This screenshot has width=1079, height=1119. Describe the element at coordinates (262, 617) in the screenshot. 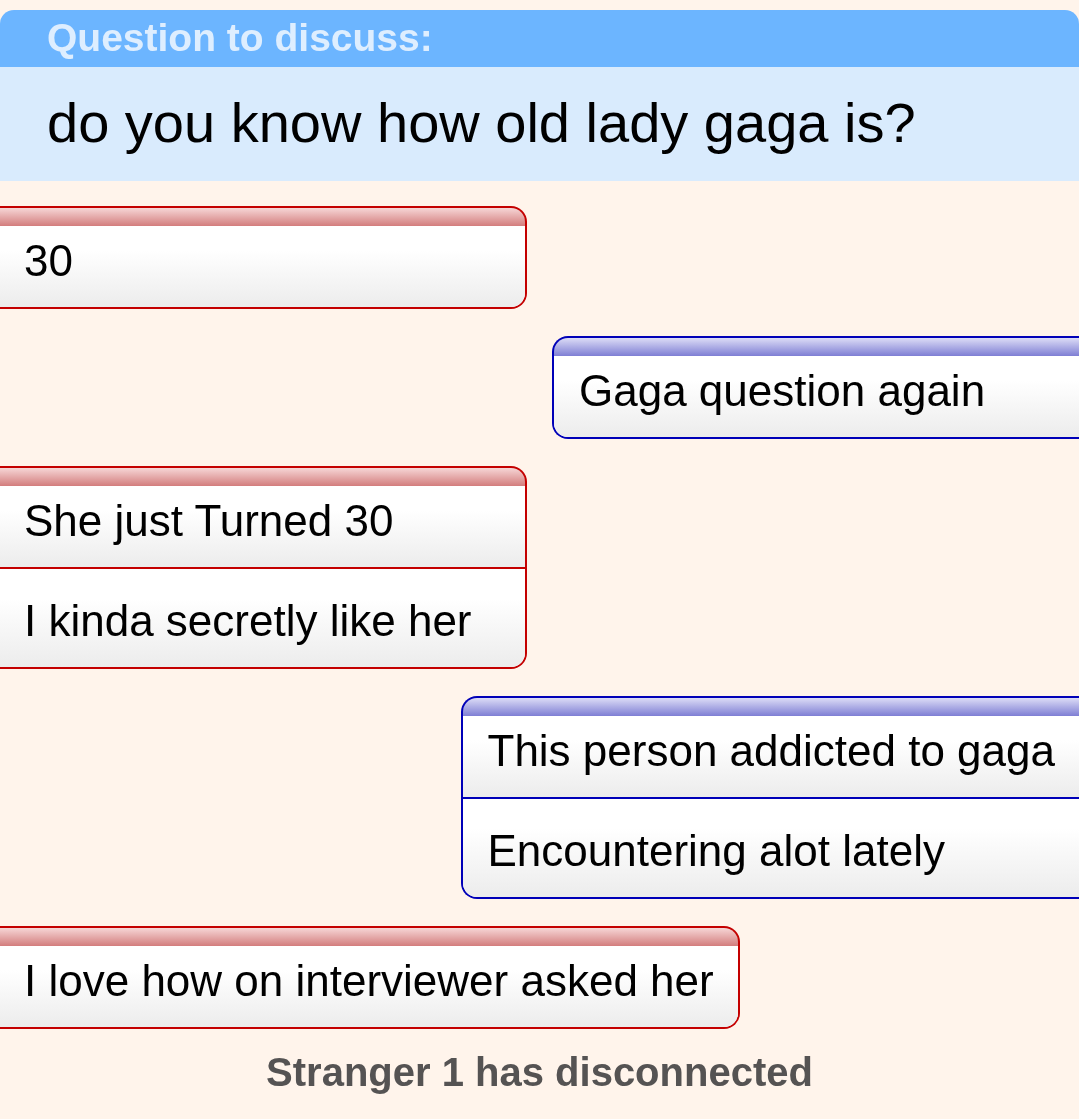

I see `message-text: I kinda secretly like her` at that location.